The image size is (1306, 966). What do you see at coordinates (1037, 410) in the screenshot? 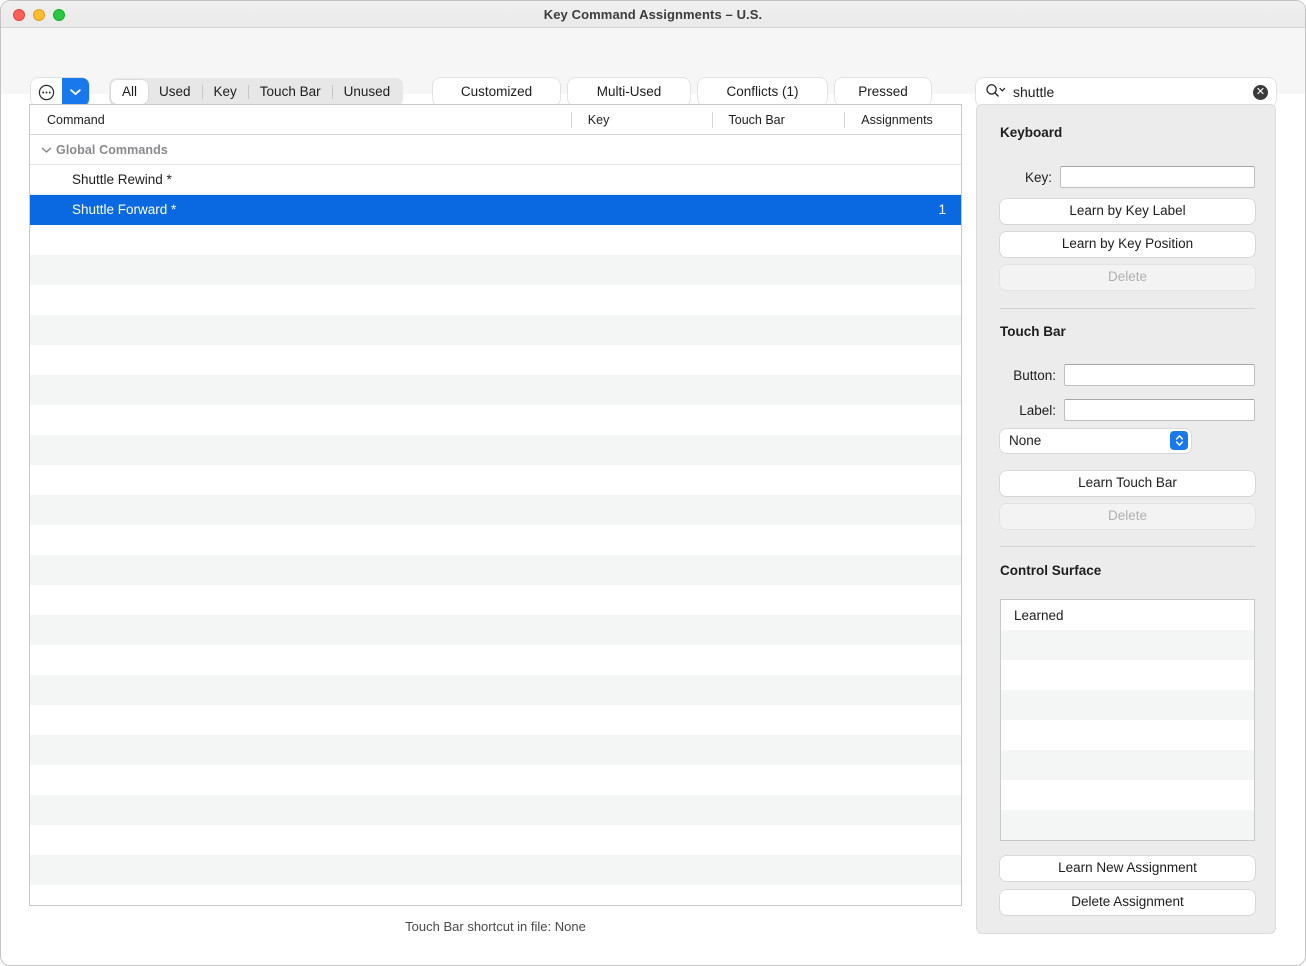
I see `label-field-label: Label:` at bounding box center [1037, 410].